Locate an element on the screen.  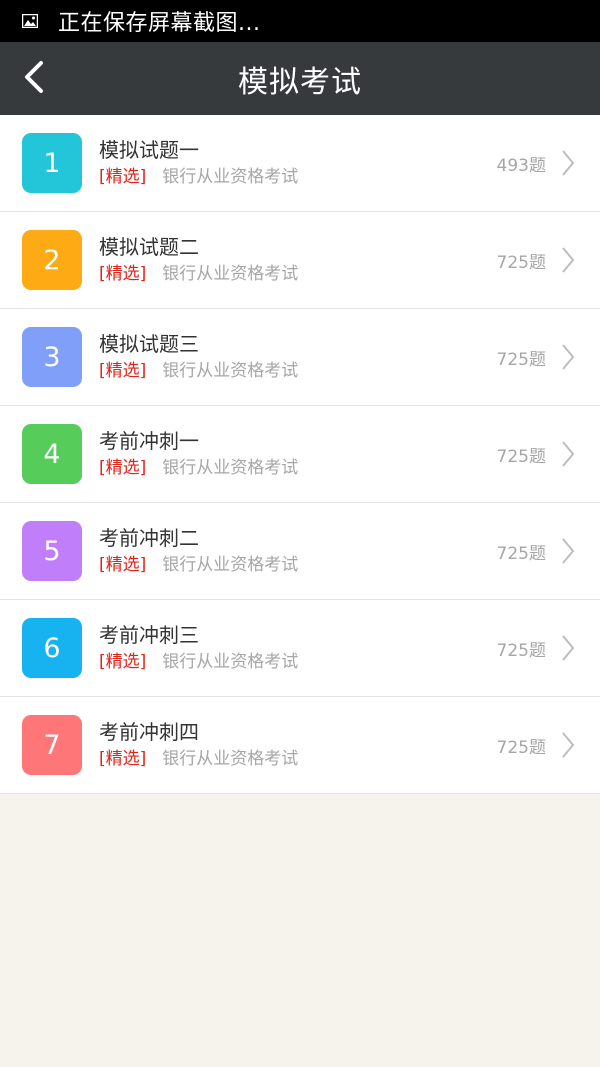
number-badge: 6 is located at coordinates (52, 648).